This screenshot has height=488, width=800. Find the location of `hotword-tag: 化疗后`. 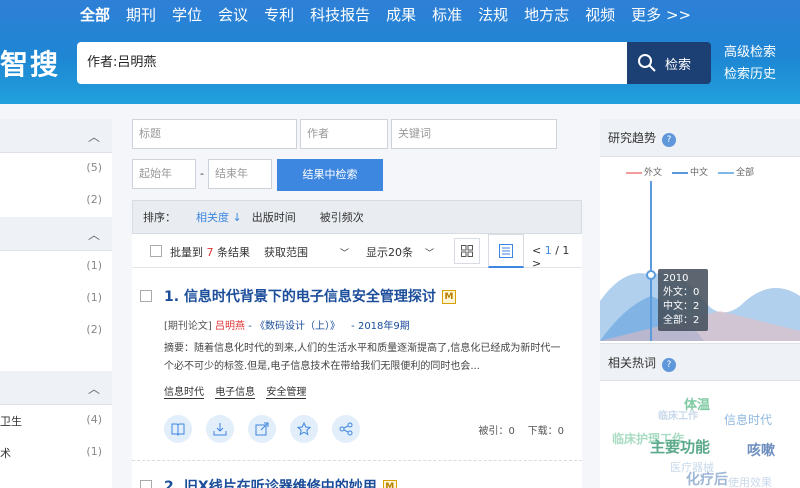

hotword-tag: 化疗后 is located at coordinates (707, 478).